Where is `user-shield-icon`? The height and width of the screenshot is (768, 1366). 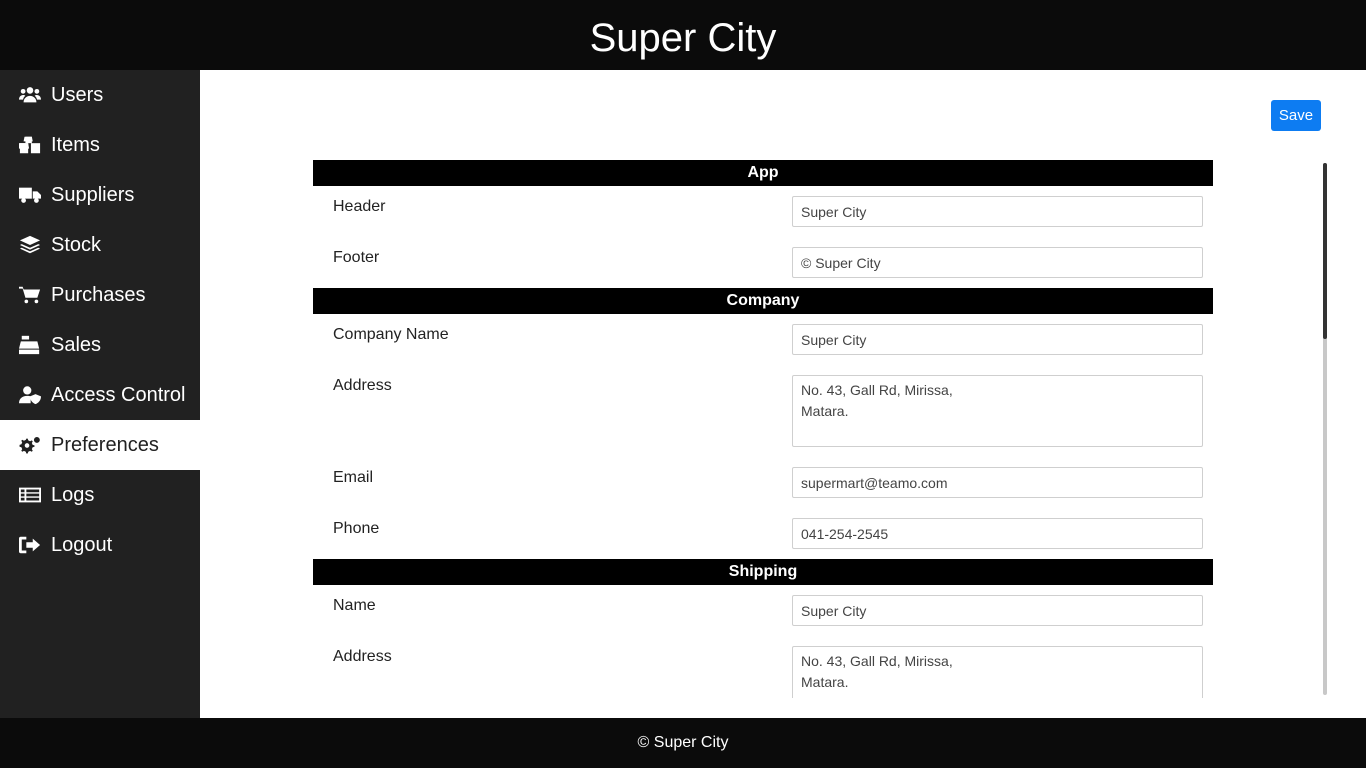 user-shield-icon is located at coordinates (32, 395).